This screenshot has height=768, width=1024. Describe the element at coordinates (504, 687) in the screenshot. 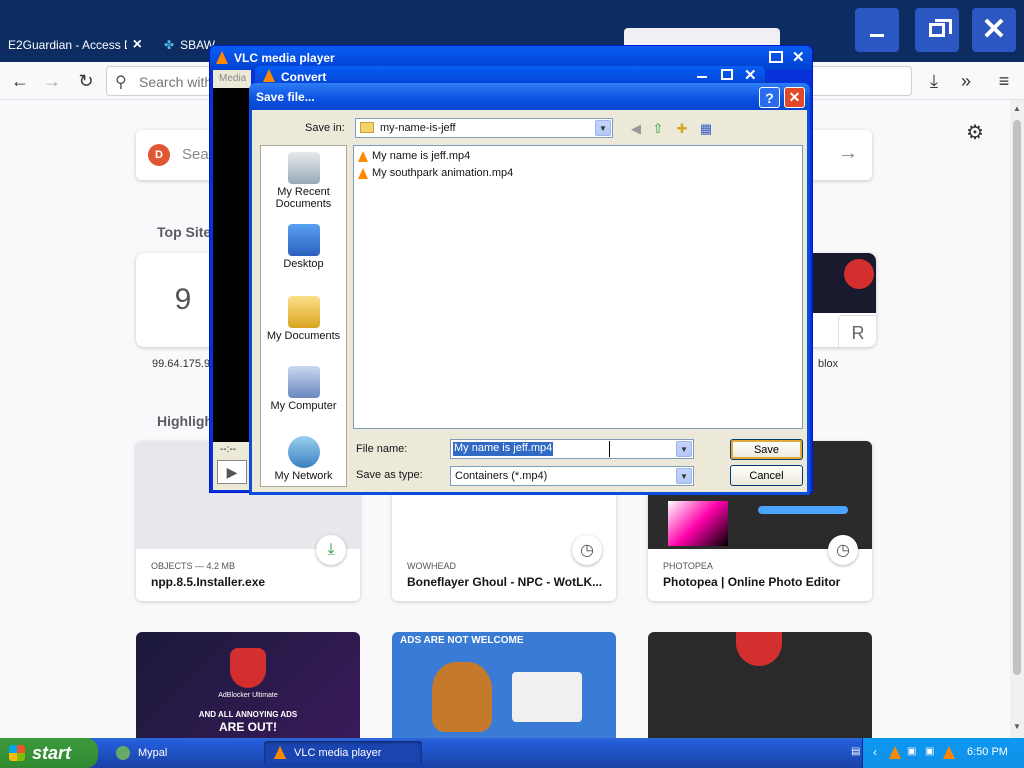

I see `highlight-card: ADS ARE NOT WELCOME` at that location.